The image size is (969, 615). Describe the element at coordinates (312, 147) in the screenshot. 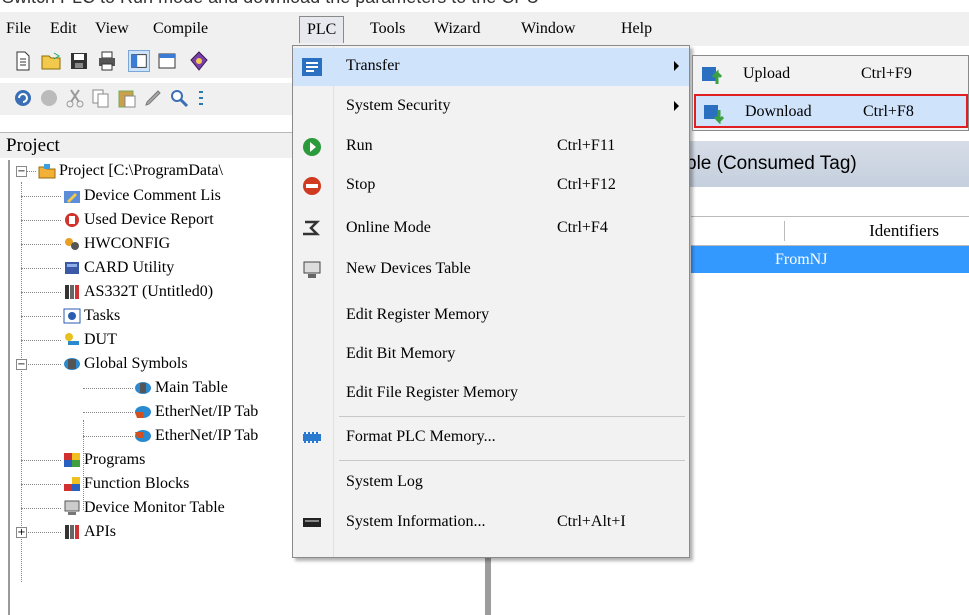

I see `run-icon` at that location.